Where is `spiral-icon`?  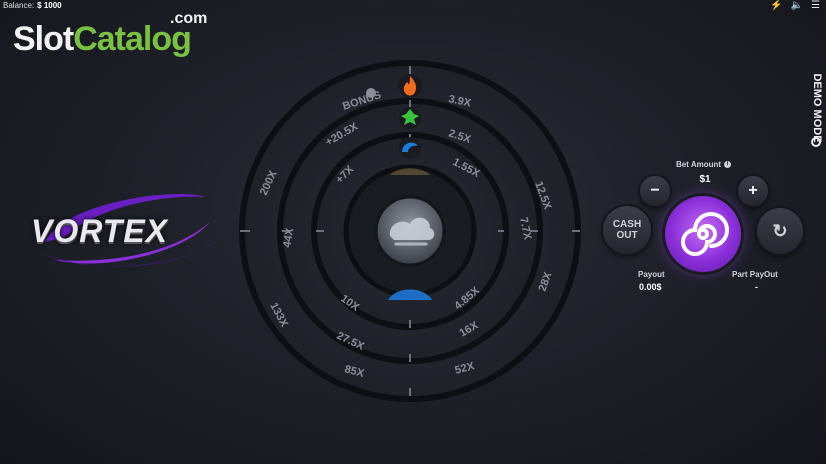 spiral-icon is located at coordinates (705, 234).